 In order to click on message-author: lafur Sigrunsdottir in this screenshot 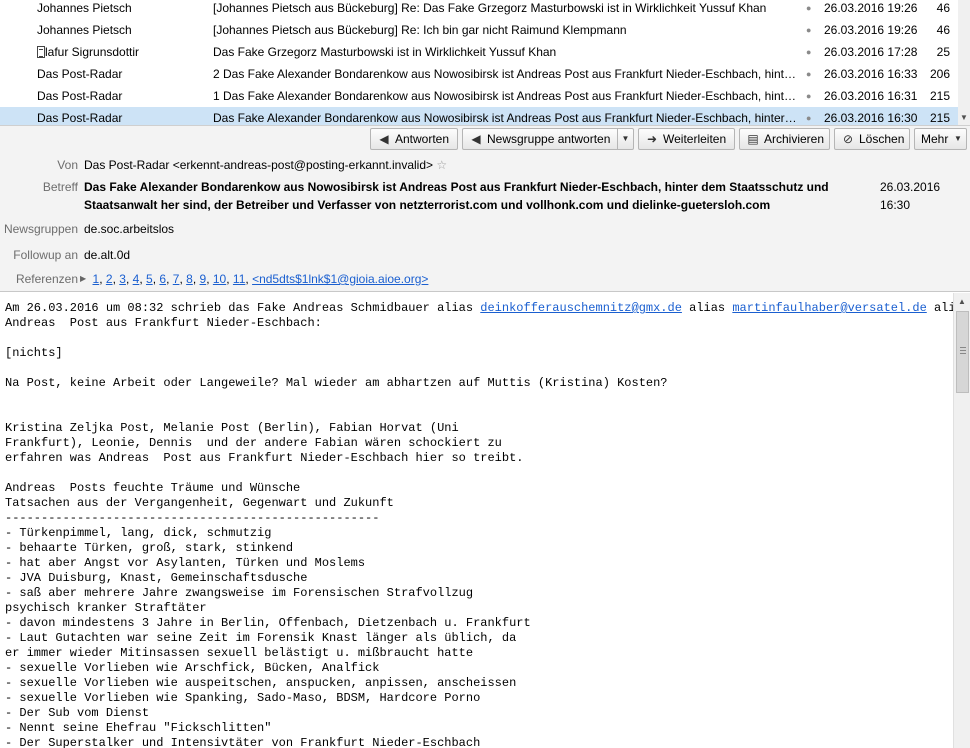, I will do `click(92, 52)`.